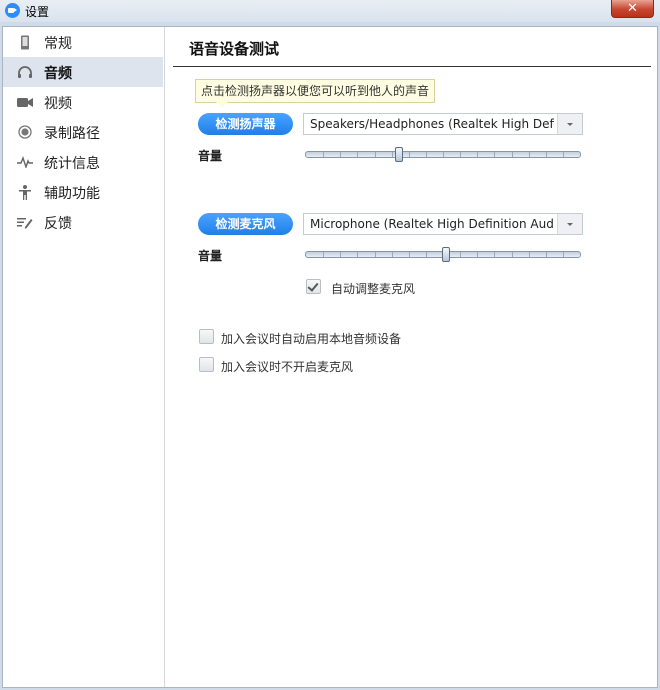  I want to click on phone-icon, so click(25, 42).